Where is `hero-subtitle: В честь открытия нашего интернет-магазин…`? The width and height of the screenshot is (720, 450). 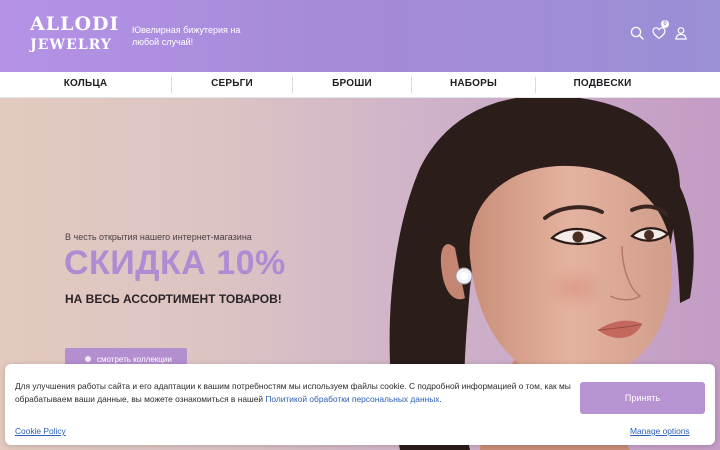 hero-subtitle: В честь открытия нашего интернет-магазин… is located at coordinates (158, 237).